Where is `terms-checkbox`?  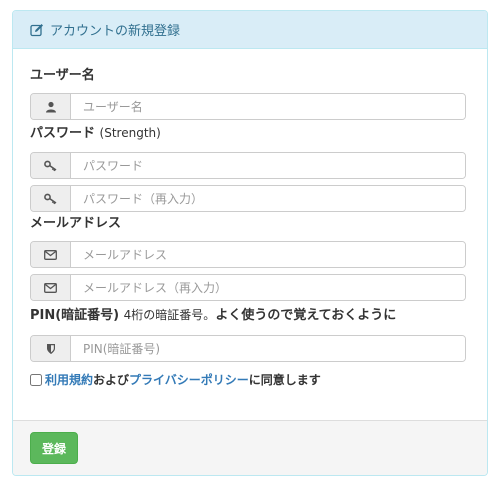
terms-checkbox is located at coordinates (36, 379).